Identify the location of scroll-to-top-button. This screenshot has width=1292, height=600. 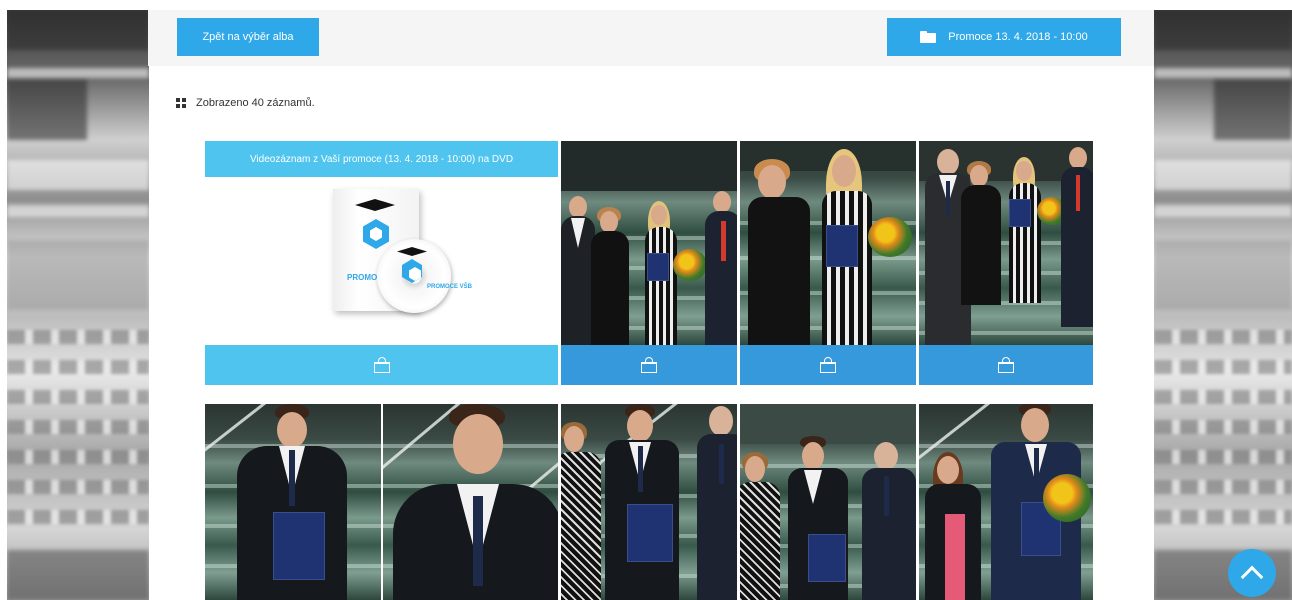
(1252, 573).